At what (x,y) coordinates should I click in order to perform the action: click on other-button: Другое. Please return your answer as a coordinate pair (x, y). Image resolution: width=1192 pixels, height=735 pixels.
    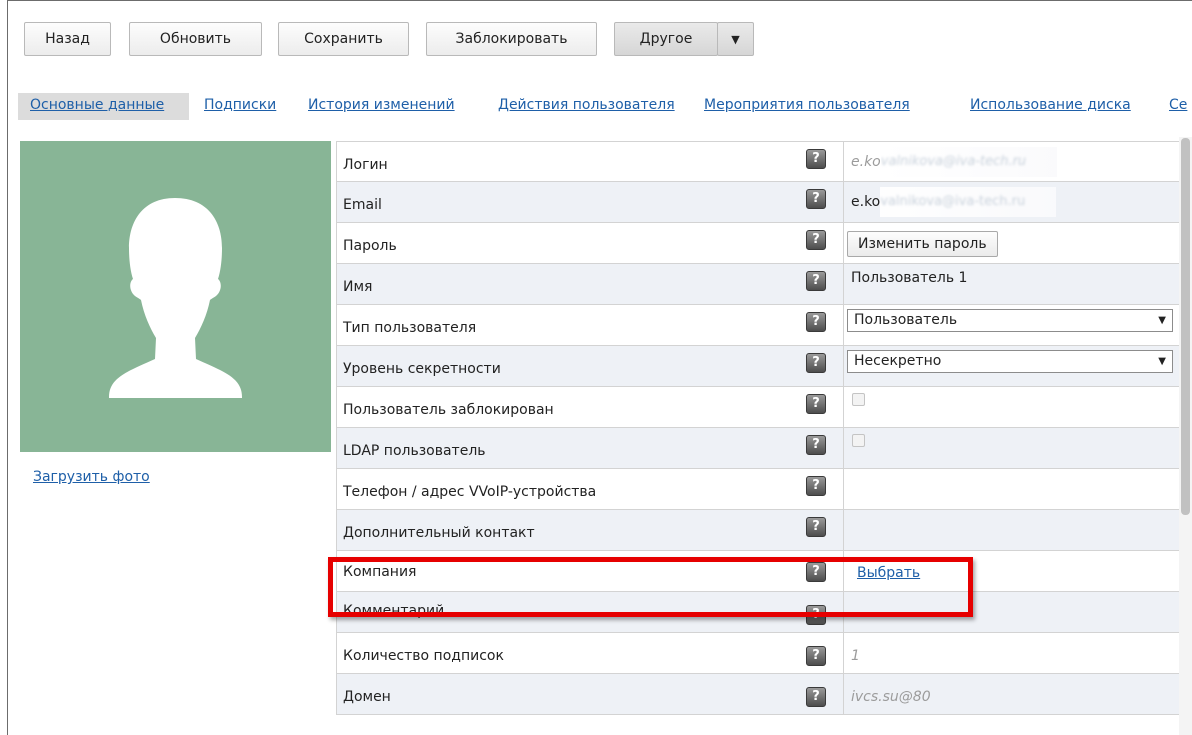
    Looking at the image, I should click on (666, 39).